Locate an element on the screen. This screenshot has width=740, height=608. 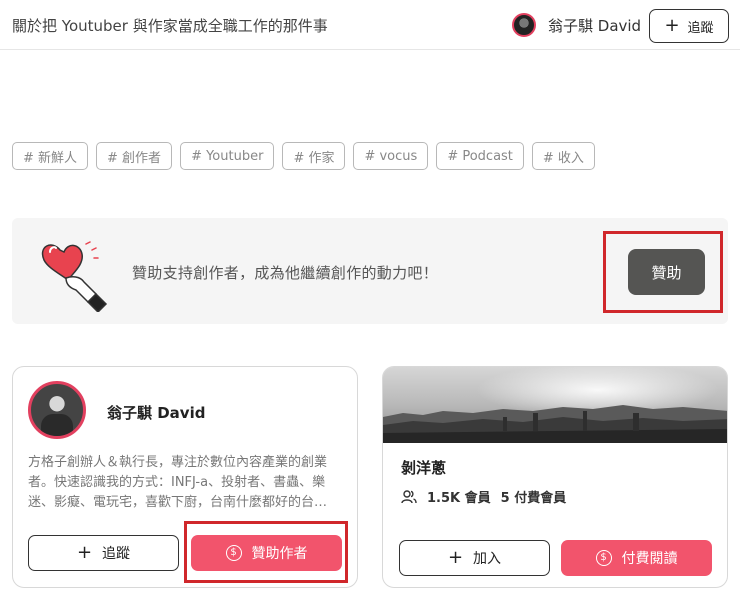
club-stats: 1.5K 會員 5 付費會員 is located at coordinates (483, 496).